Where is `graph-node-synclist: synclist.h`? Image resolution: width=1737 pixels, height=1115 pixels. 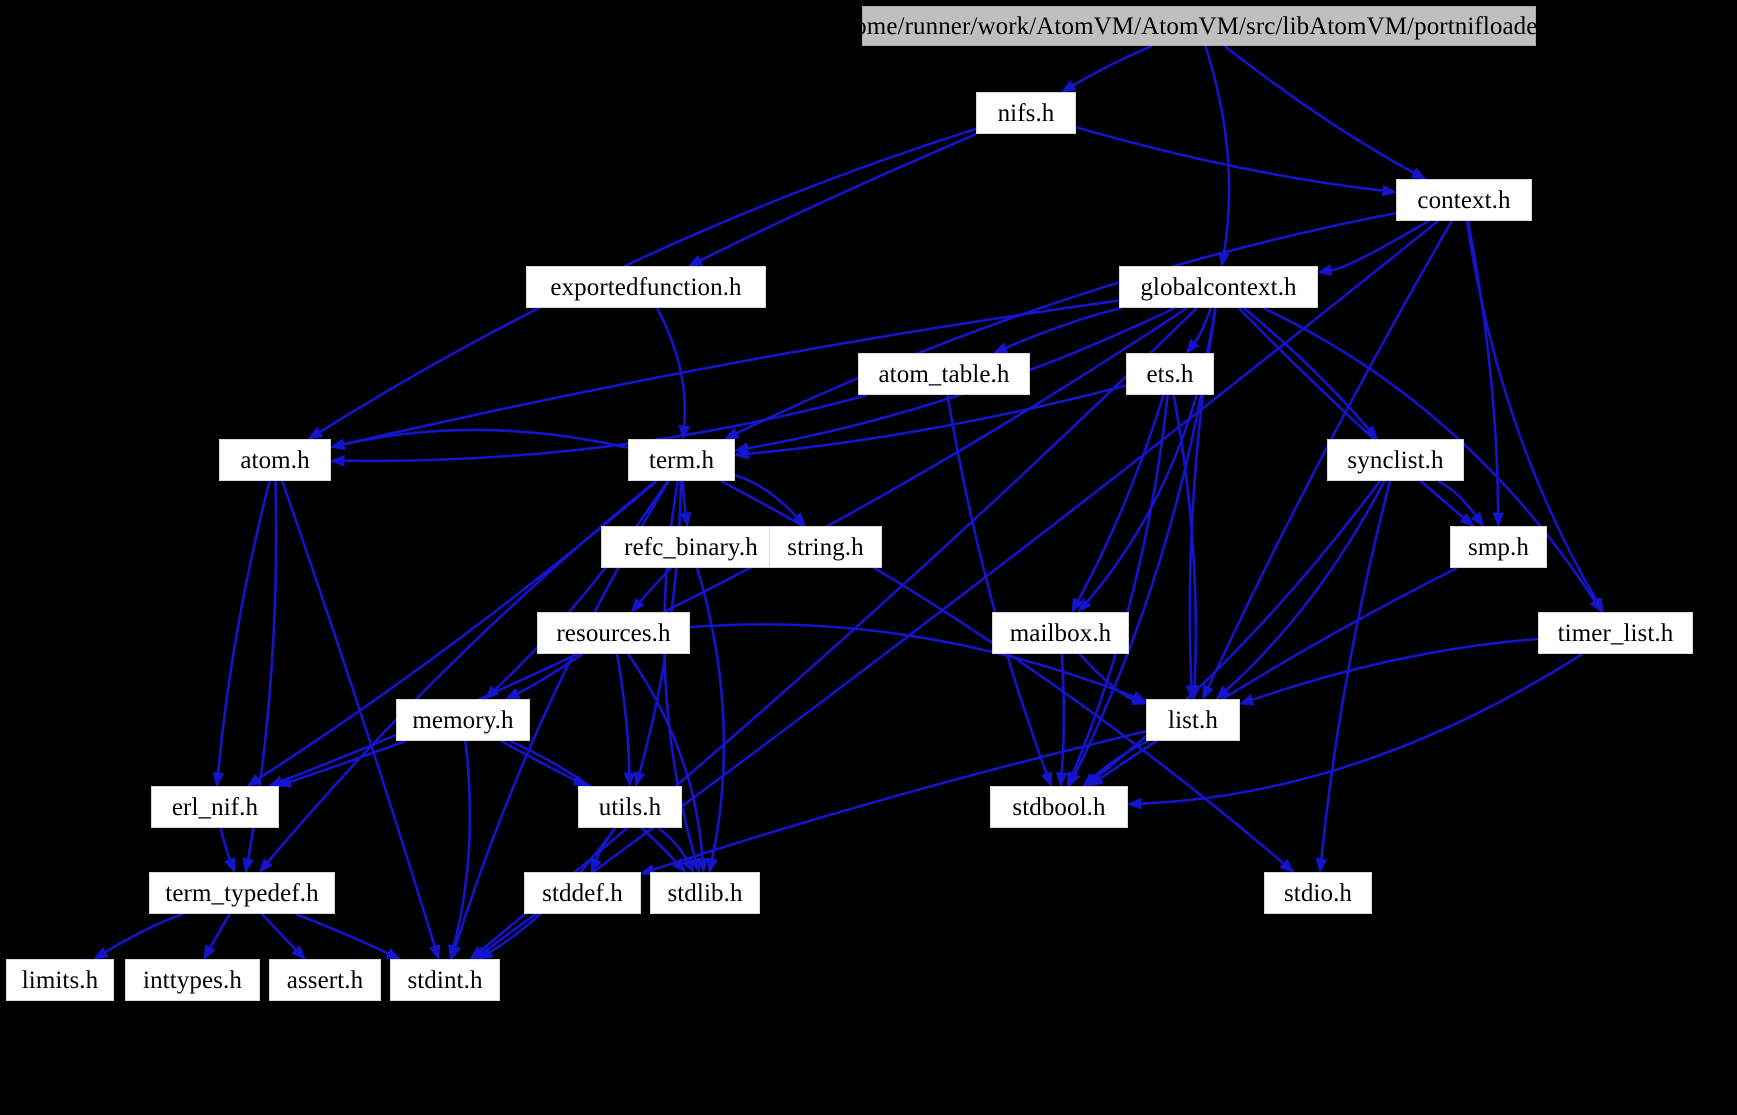 graph-node-synclist: synclist.h is located at coordinates (1395, 460).